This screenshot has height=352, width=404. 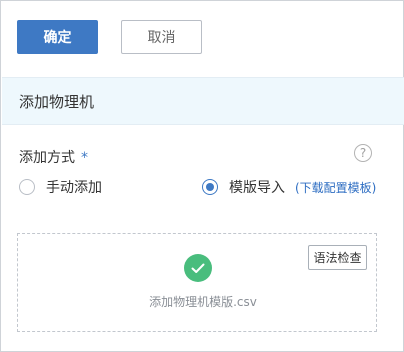 What do you see at coordinates (27, 187) in the screenshot?
I see `radio-button-manual` at bounding box center [27, 187].